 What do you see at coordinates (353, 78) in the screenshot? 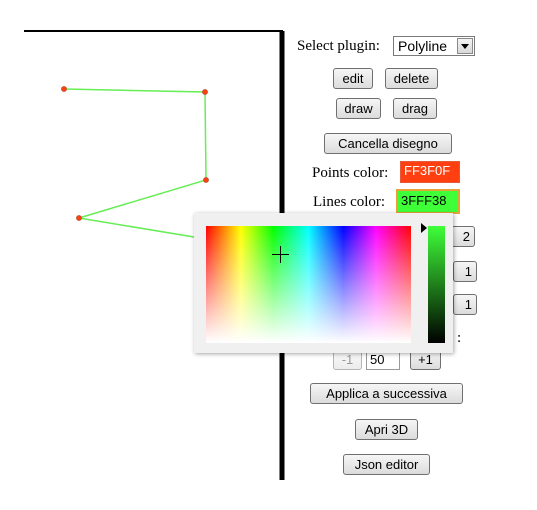
I see `edit-button: edit` at bounding box center [353, 78].